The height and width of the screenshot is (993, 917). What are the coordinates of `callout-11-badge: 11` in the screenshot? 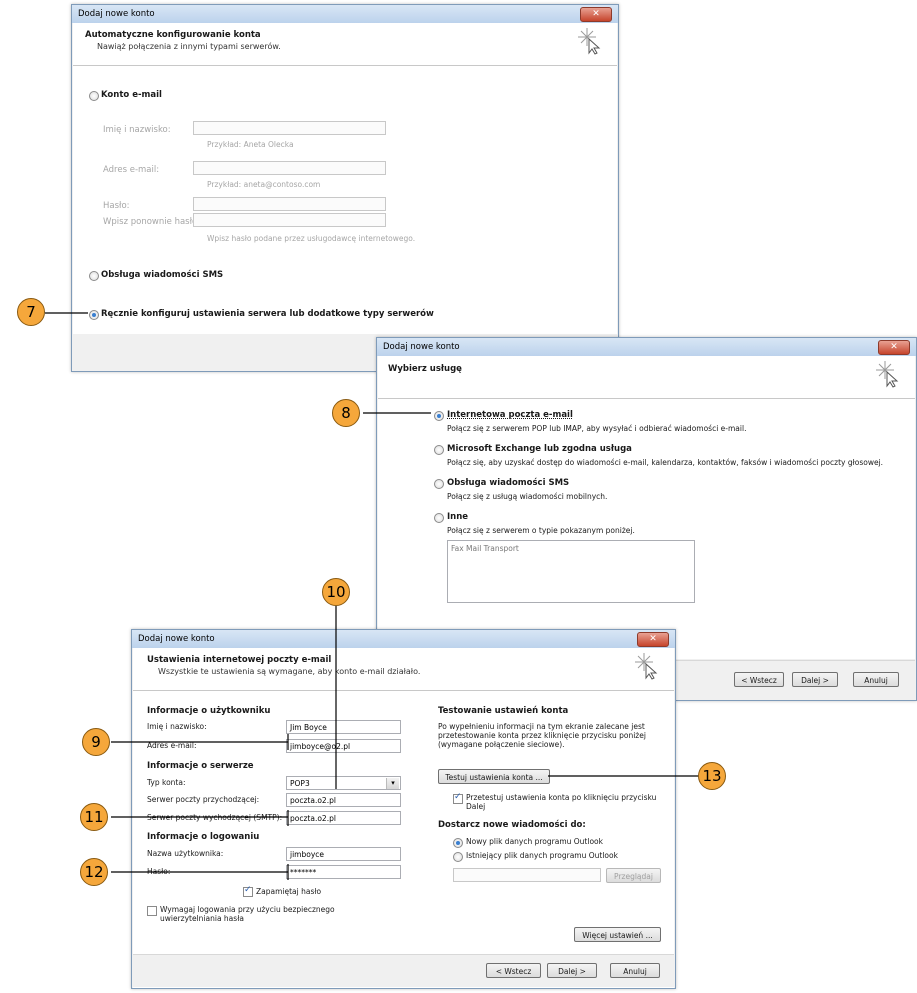 It's located at (94, 817).